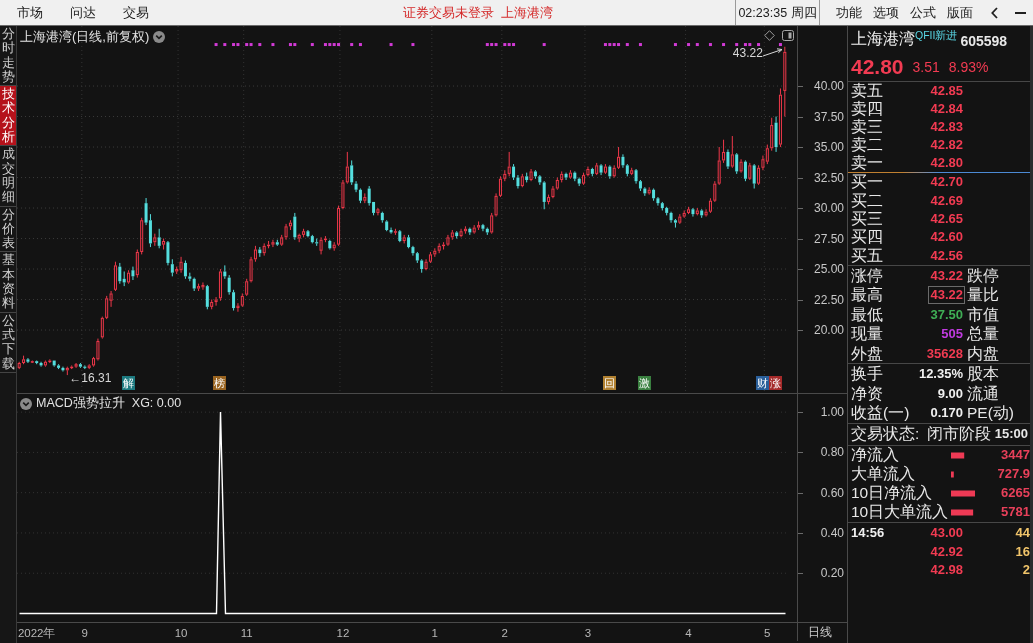 The width and height of the screenshot is (1033, 643). Describe the element at coordinates (30, 12) in the screenshot. I see `menu-item: 市场` at that location.